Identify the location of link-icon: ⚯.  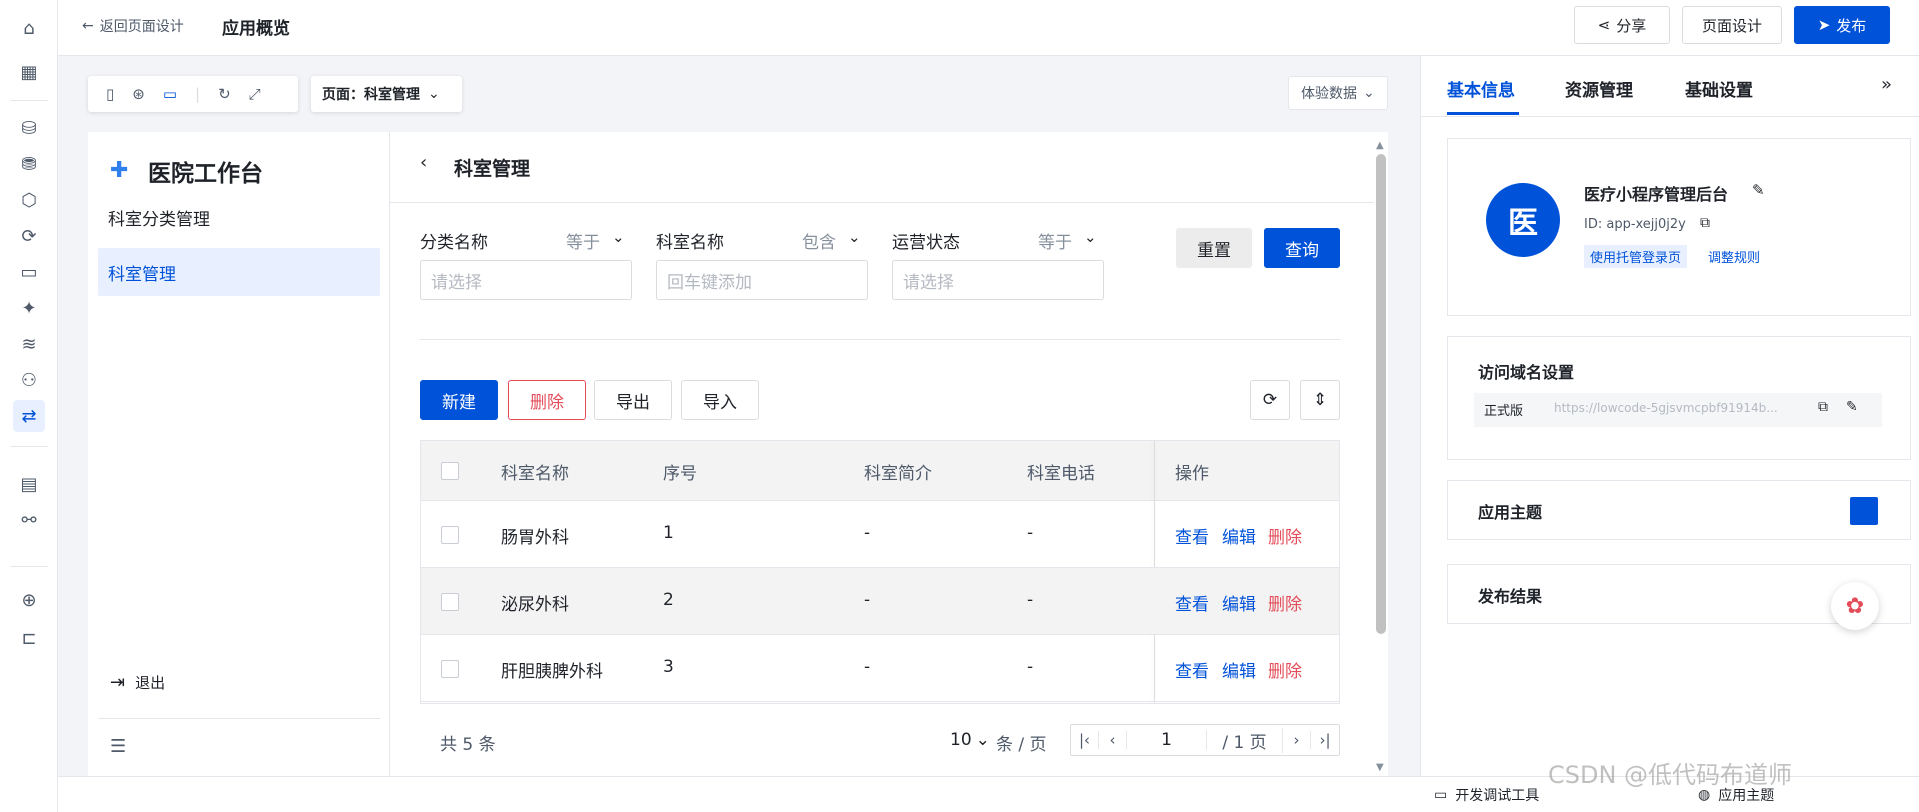
(29, 520).